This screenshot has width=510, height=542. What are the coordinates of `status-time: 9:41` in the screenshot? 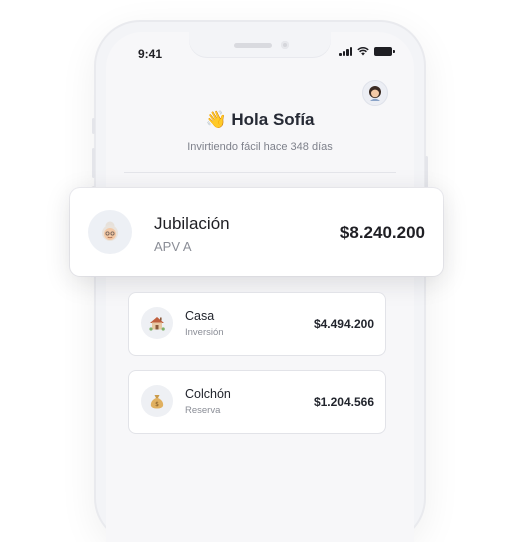 It's located at (150, 54).